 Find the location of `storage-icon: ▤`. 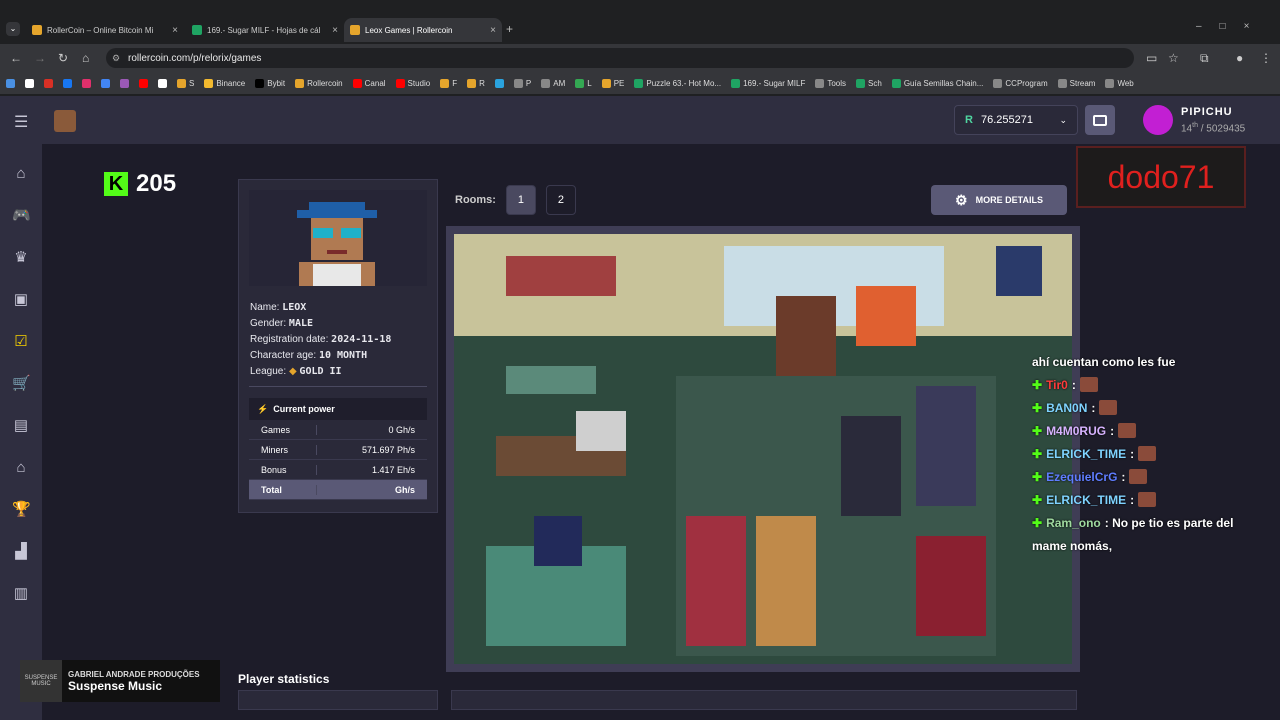

storage-icon: ▤ is located at coordinates (21, 426).